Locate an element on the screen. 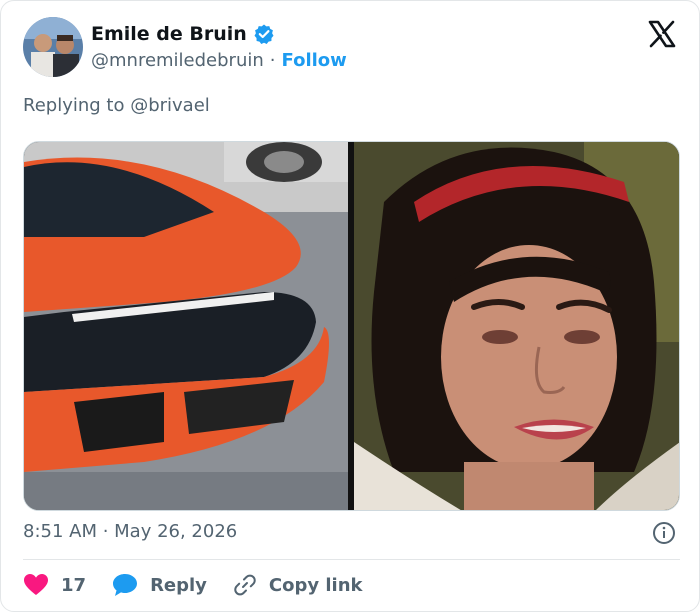 This screenshot has width=700, height=612. avatar is located at coordinates (53, 47).